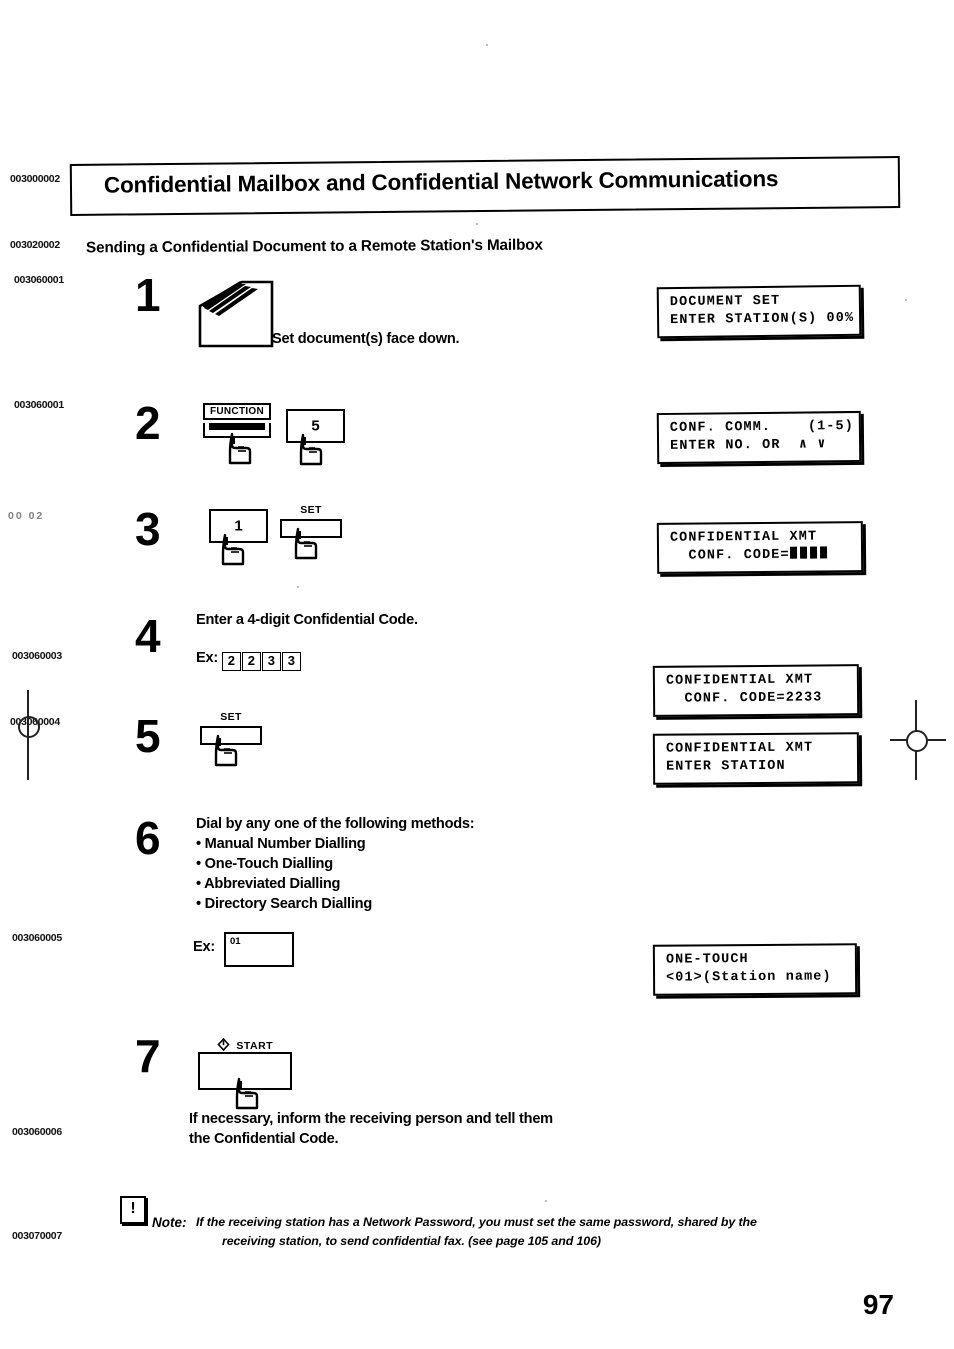 The height and width of the screenshot is (1349, 954). I want to click on lcd-line: CONF. CODE=2233, so click(744, 698).